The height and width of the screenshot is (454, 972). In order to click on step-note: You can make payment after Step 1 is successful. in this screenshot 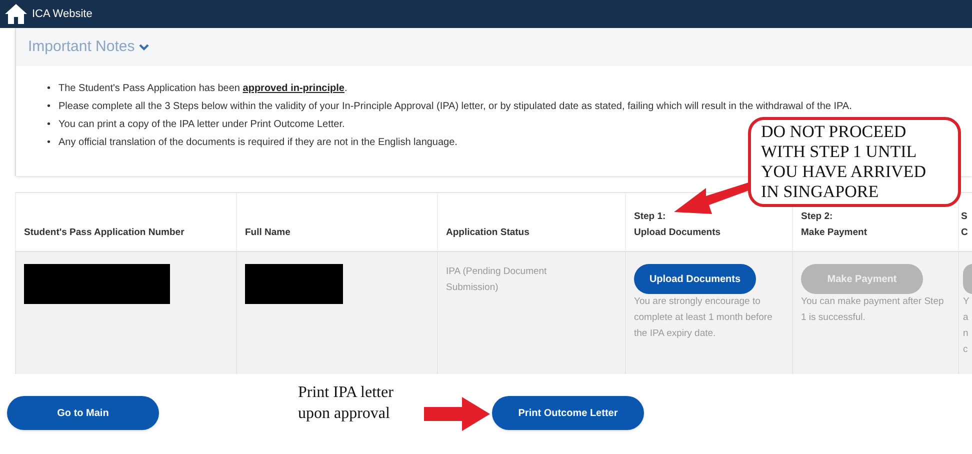, I will do `click(873, 310)`.